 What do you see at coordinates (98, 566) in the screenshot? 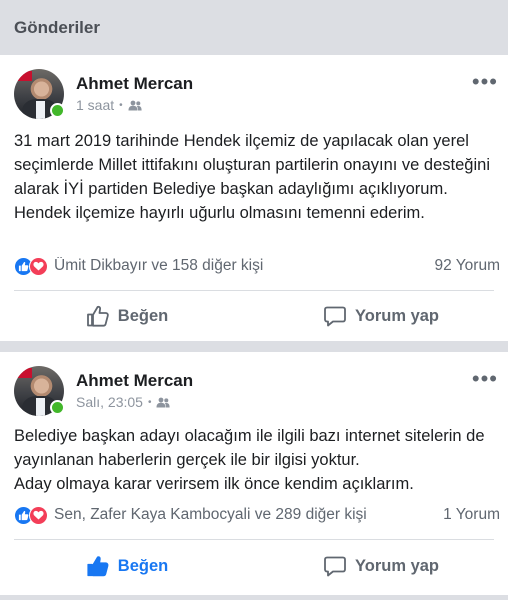
I see `thumbs-up-filled-icon` at bounding box center [98, 566].